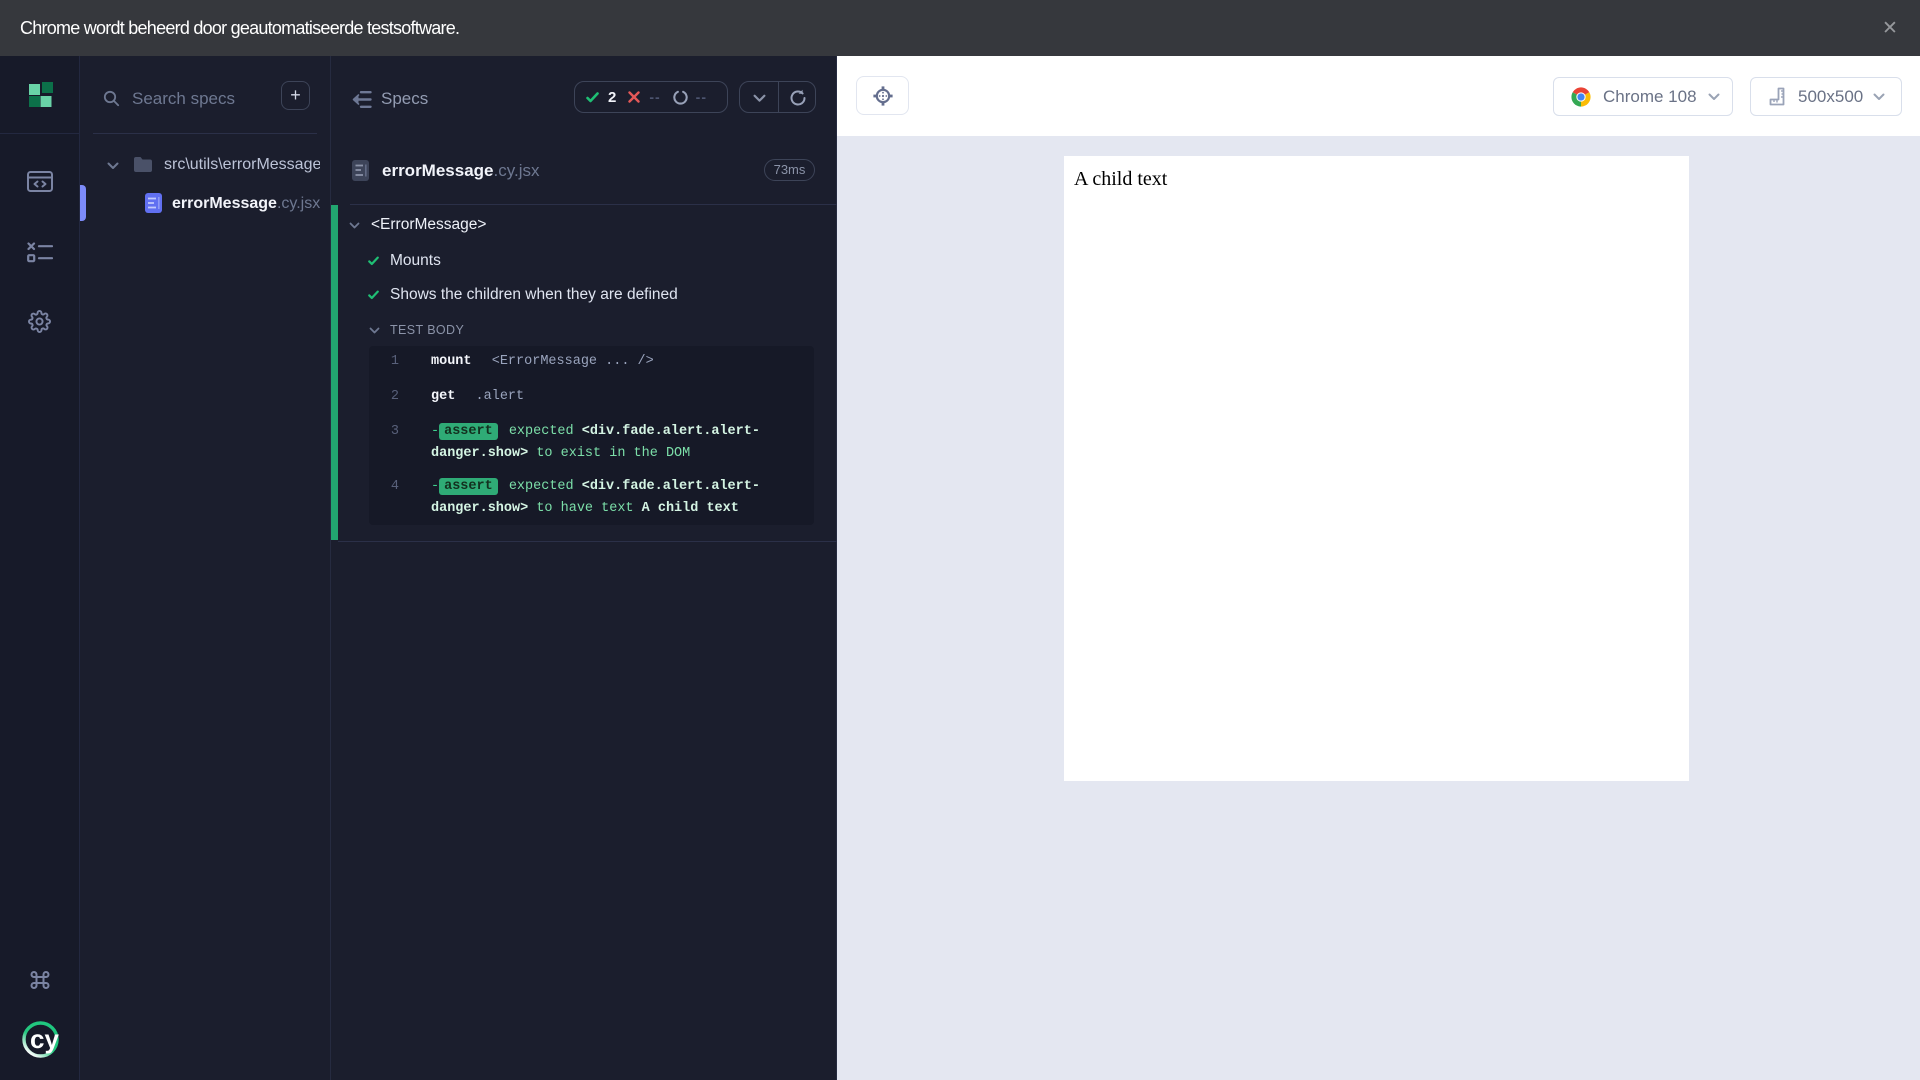 The image size is (1920, 1080). What do you see at coordinates (44, 1039) in the screenshot?
I see `svg-text: cy` at bounding box center [44, 1039].